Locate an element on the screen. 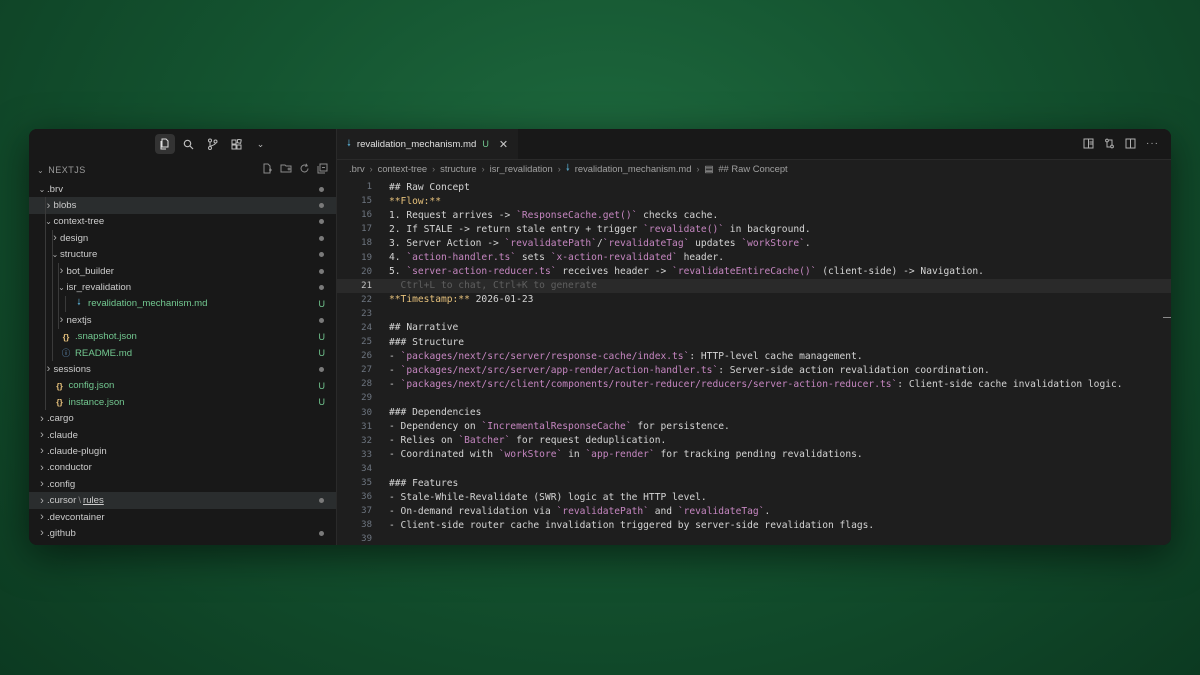  explorer-header: ⌄ NEXTJS is located at coordinates (182, 170).